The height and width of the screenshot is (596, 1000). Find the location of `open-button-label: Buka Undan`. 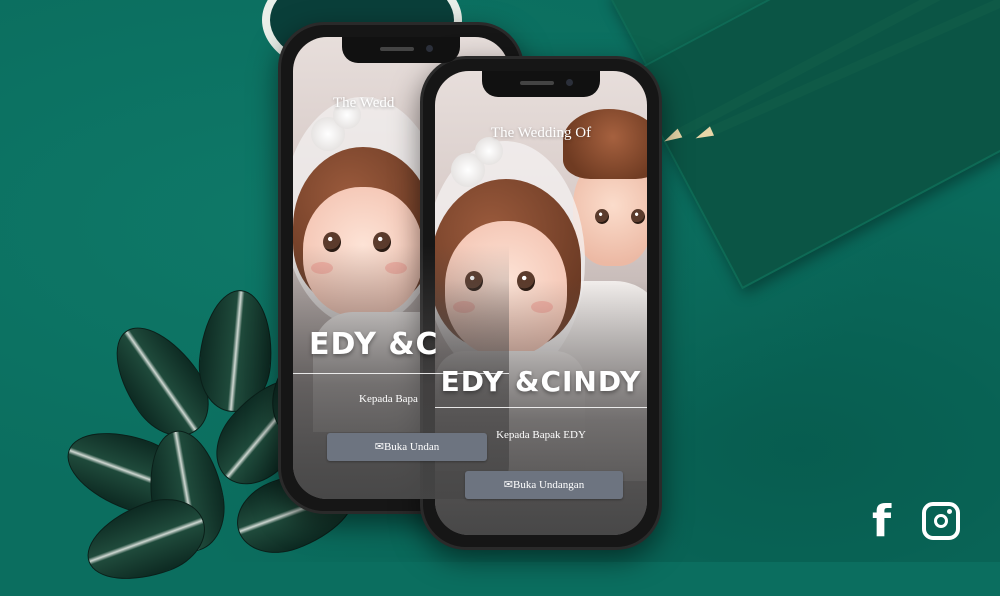

open-button-label: Buka Undan is located at coordinates (411, 447).